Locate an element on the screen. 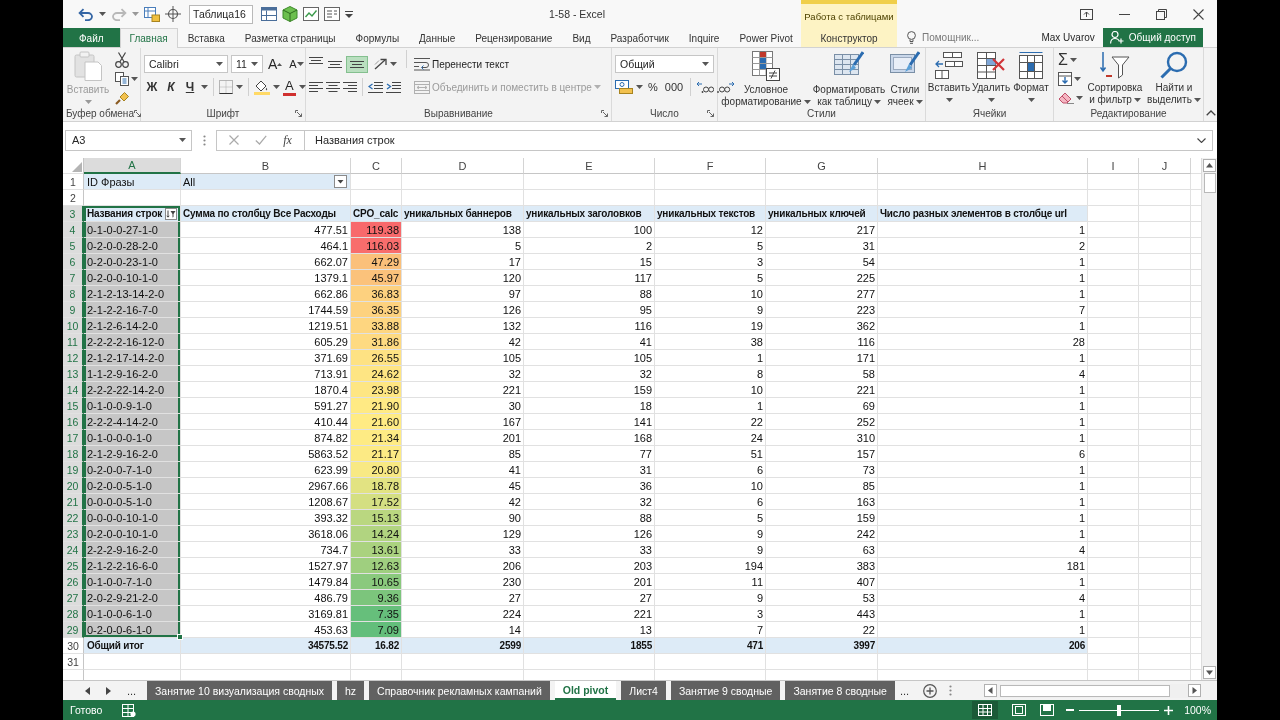 This screenshot has height=720, width=1280. cube-icon is located at coordinates (290, 14).